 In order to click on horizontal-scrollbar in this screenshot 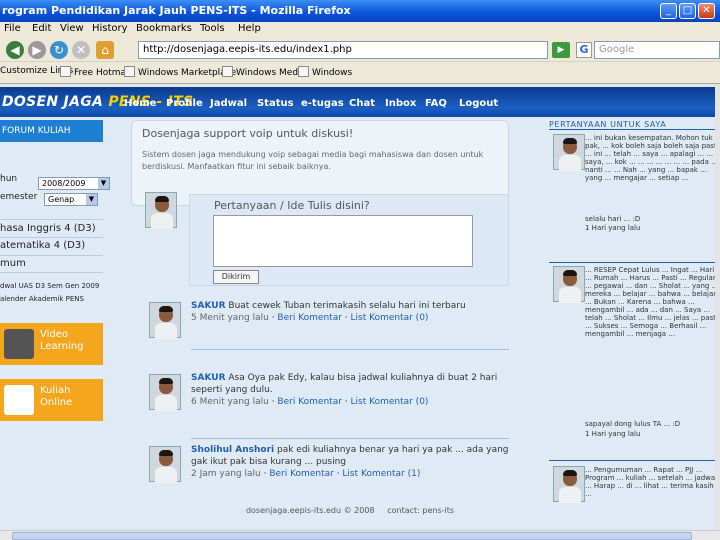, I will do `click(360, 535)`.